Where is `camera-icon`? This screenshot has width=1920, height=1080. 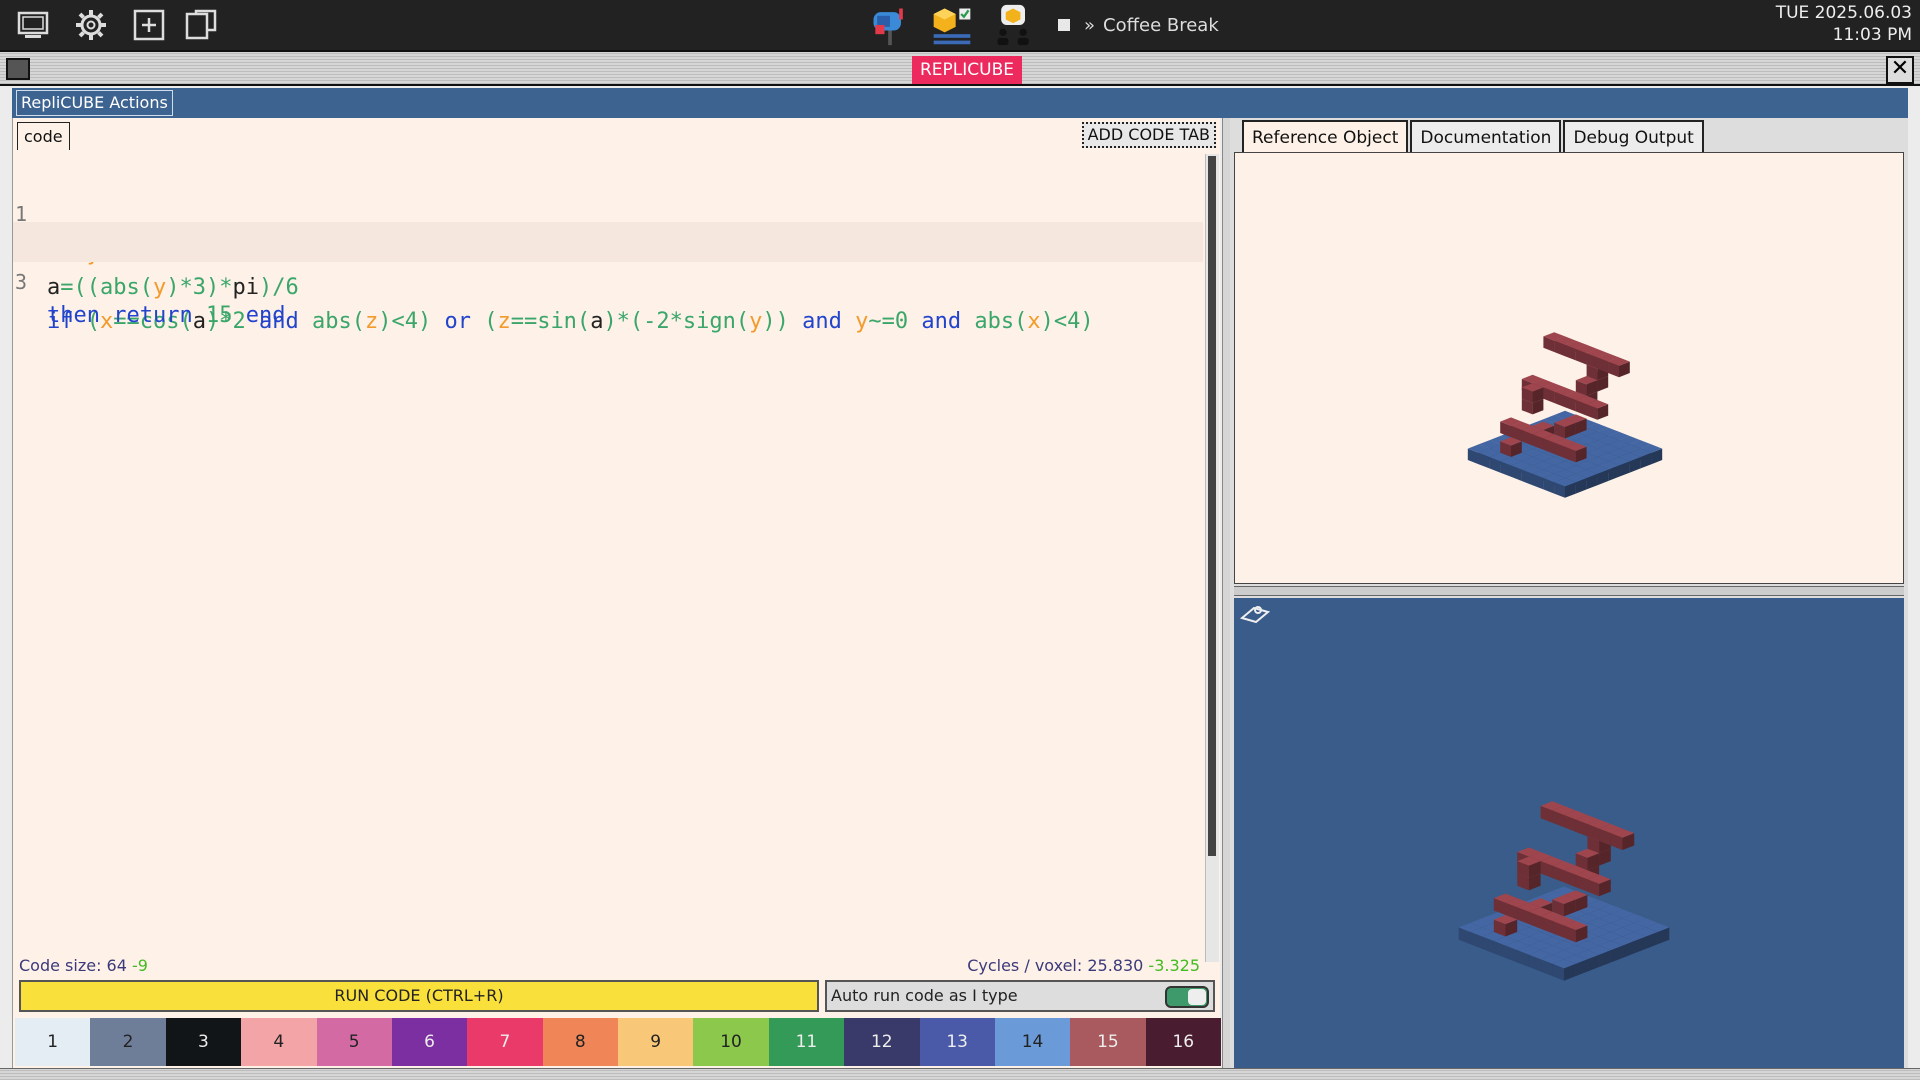 camera-icon is located at coordinates (1255, 615).